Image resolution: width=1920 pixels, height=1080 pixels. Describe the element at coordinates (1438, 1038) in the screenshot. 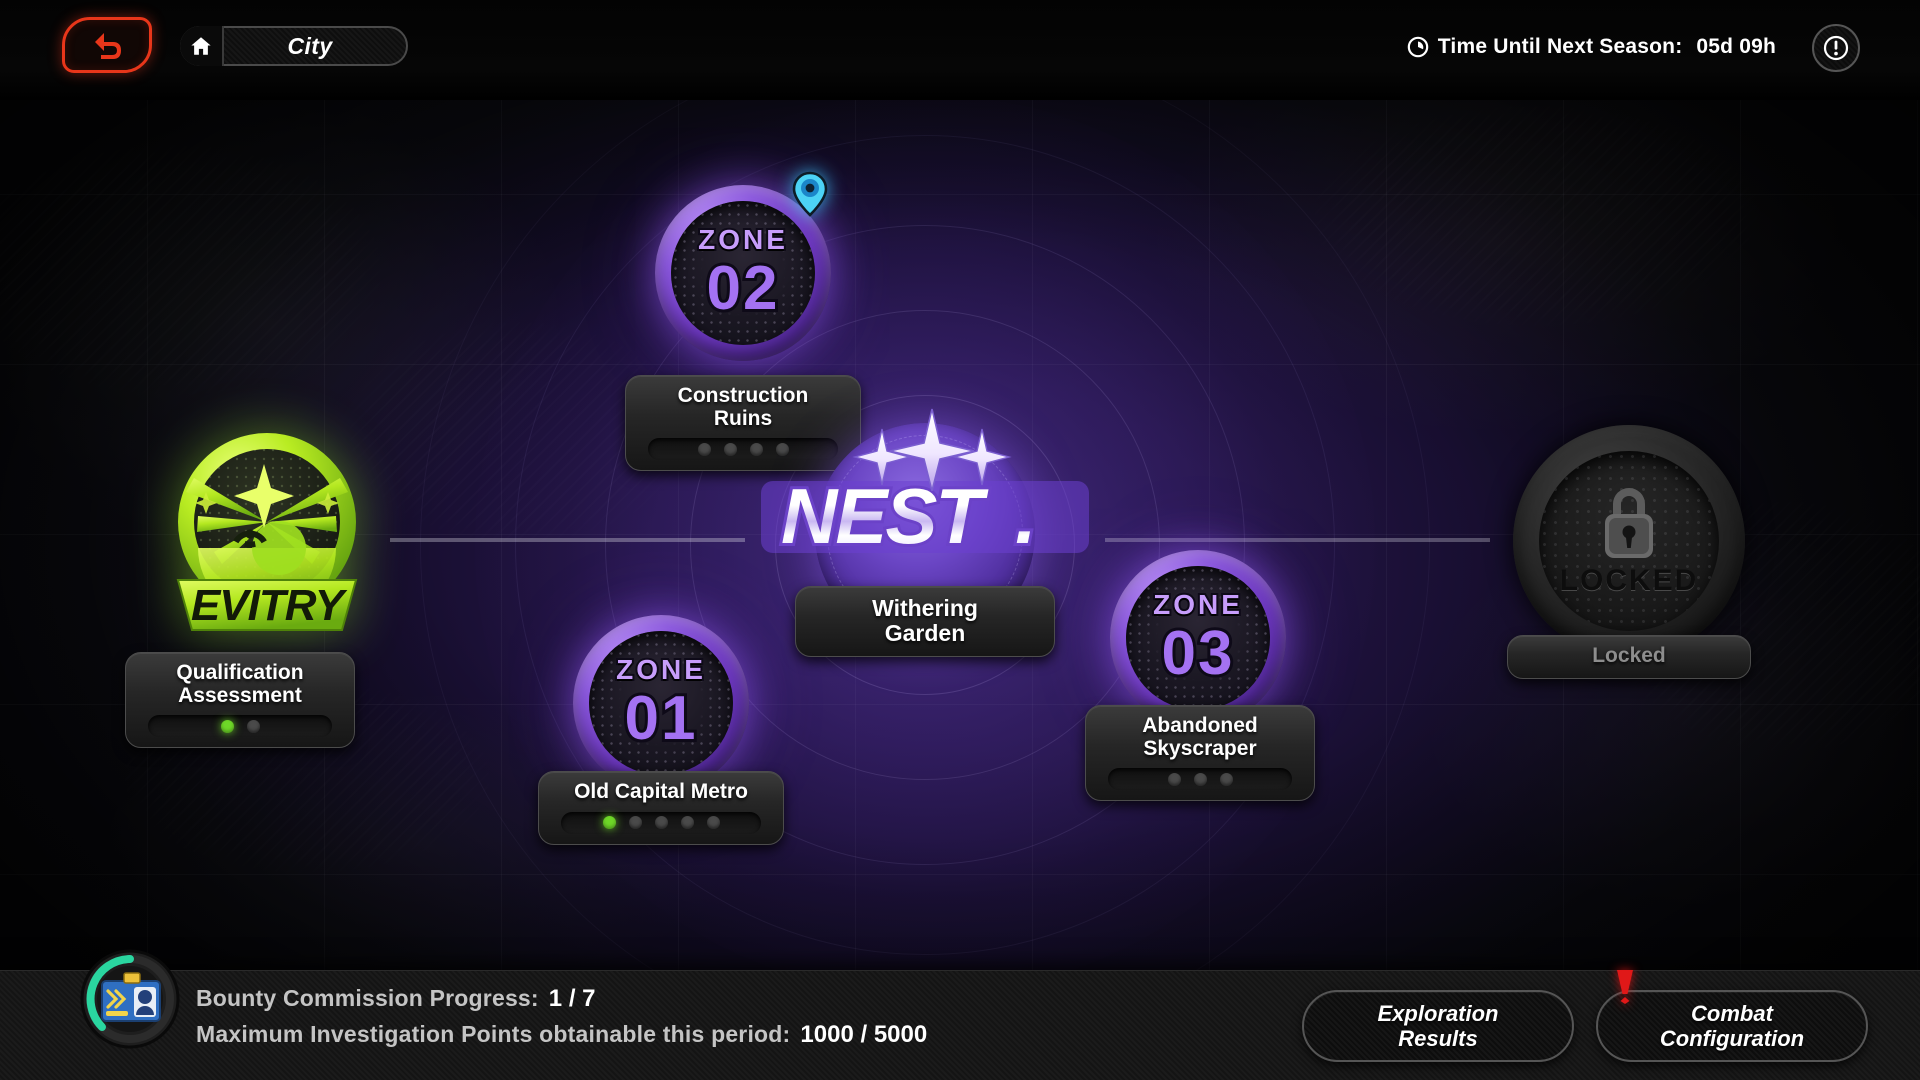

I see `exploration-results-line2: Results` at that location.